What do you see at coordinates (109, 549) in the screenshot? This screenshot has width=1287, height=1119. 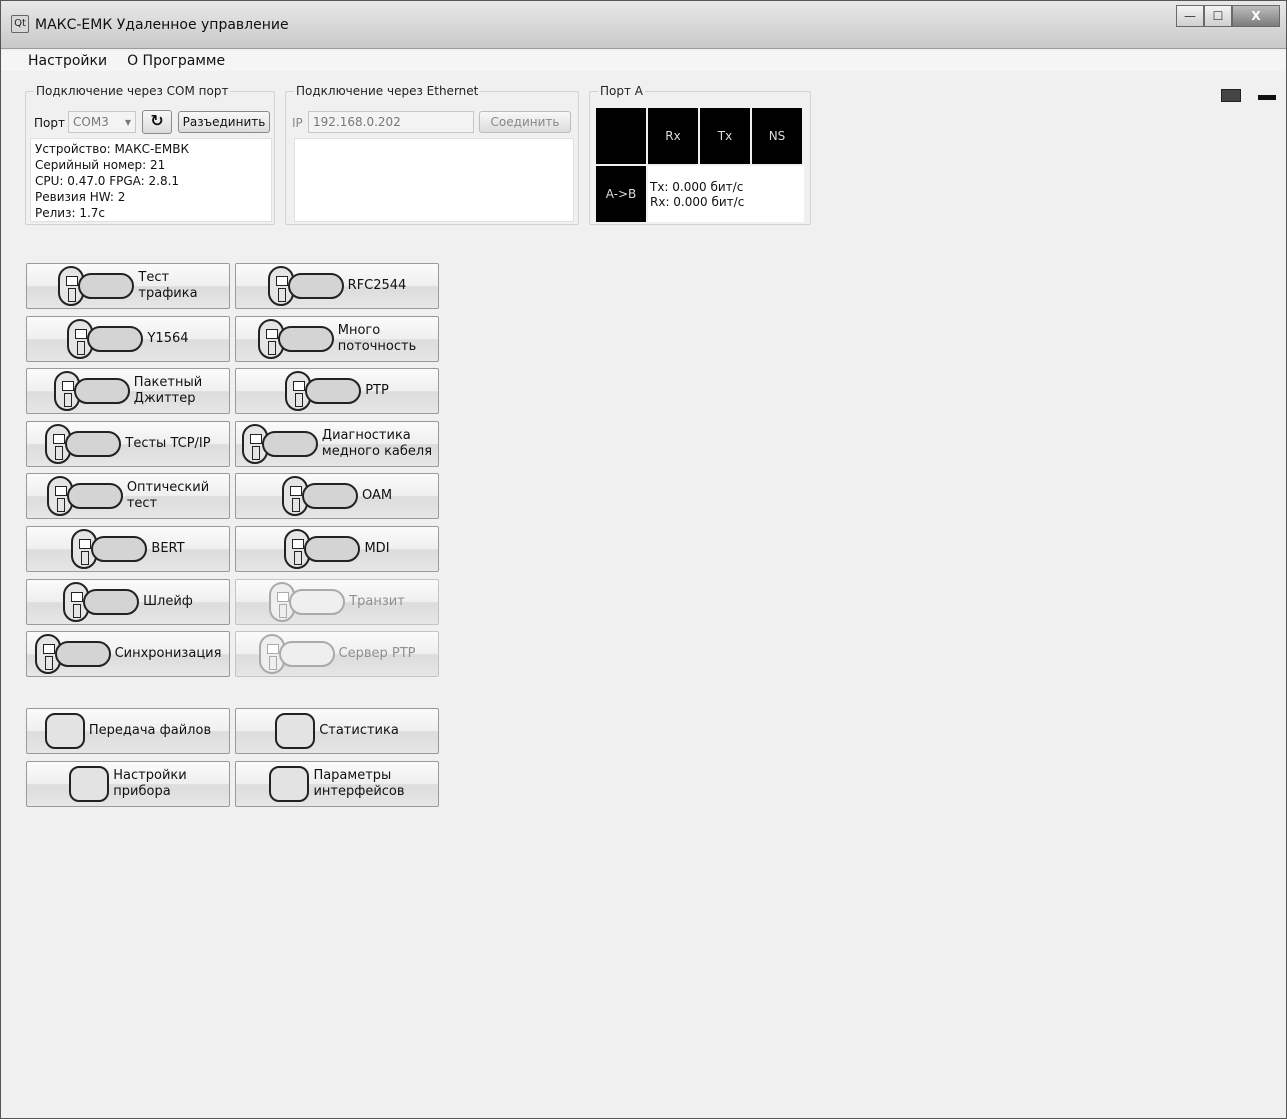 I see `bert-icon` at bounding box center [109, 549].